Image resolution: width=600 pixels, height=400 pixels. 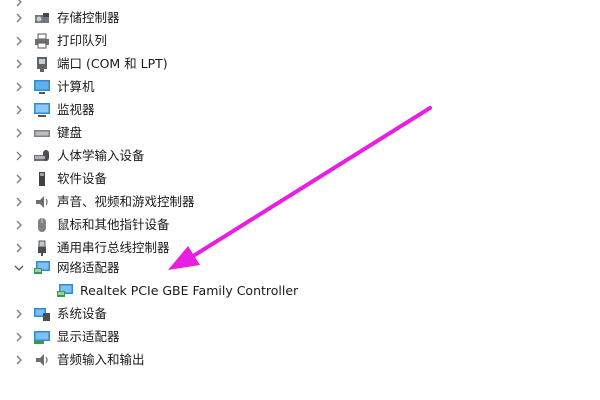 I want to click on tree-item-label: 网络适配器, so click(x=88, y=267).